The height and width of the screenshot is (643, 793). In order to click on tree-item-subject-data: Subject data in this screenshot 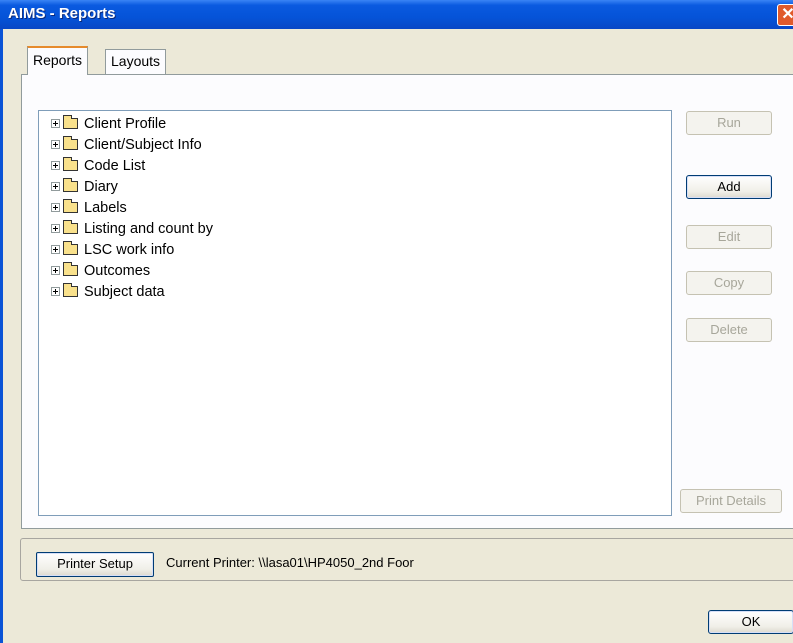, I will do `click(108, 291)`.